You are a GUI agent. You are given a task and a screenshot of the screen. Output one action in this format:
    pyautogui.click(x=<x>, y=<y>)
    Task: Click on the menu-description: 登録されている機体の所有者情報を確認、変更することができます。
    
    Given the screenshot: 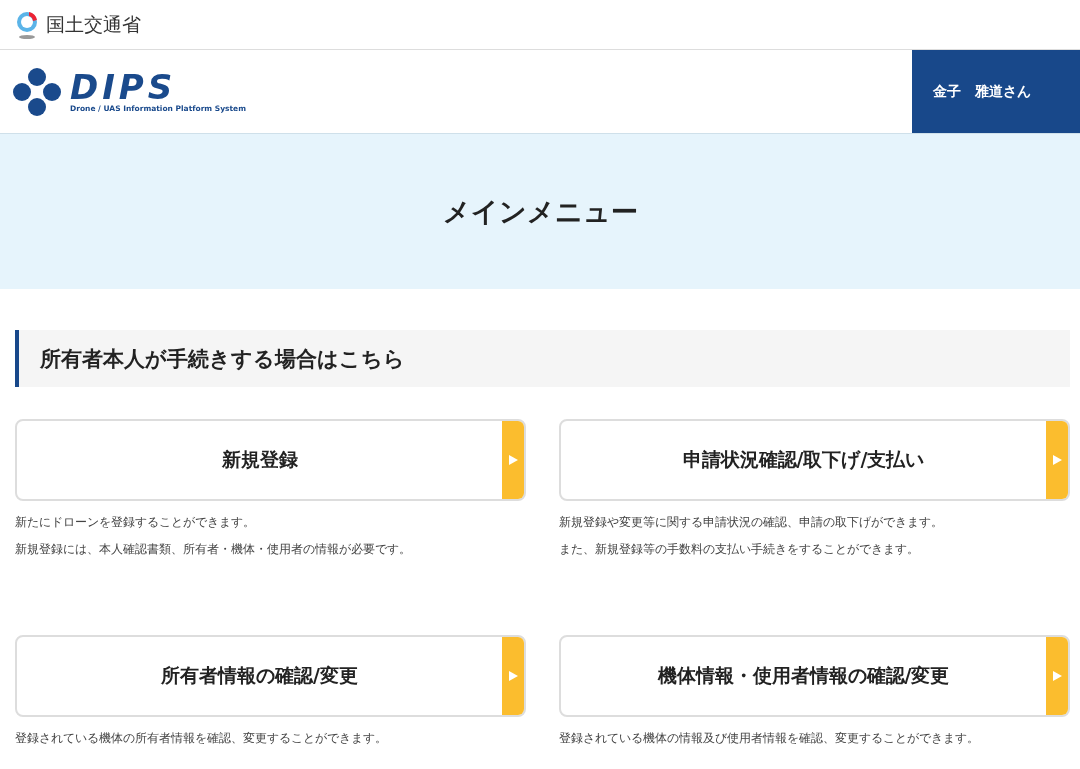 What is the action you would take?
    pyautogui.click(x=201, y=738)
    